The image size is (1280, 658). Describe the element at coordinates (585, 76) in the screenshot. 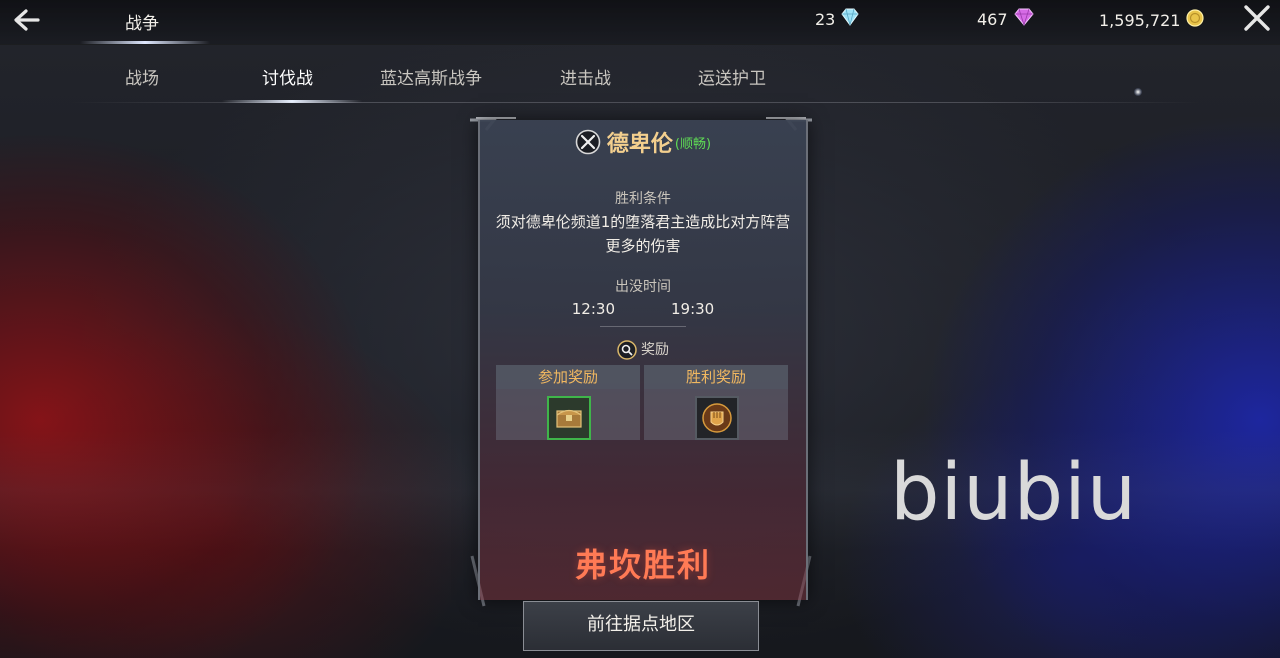

I see `tab-assault: 进击战` at that location.